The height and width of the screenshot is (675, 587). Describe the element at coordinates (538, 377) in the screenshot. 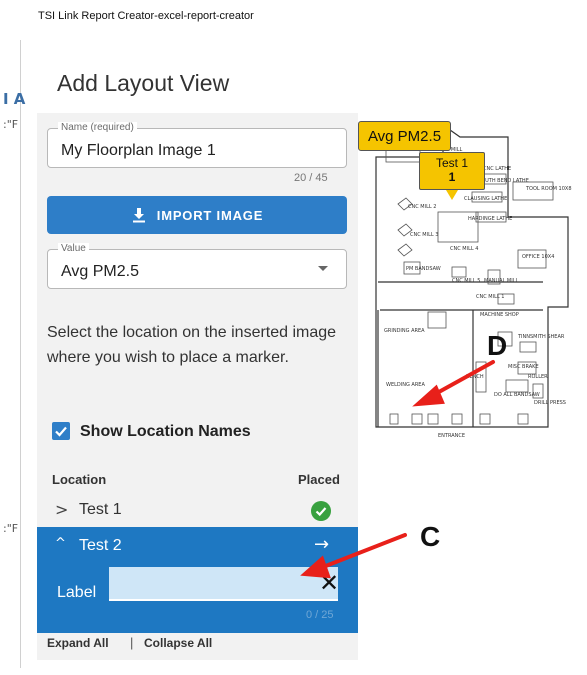

I see `floorplan-room-label: ROLLER` at that location.